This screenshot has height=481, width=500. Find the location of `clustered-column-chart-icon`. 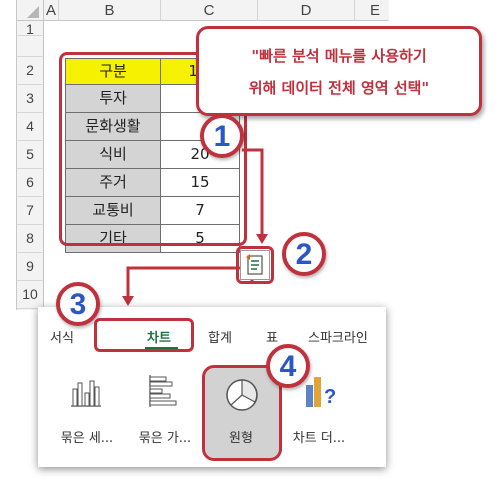

clustered-column-chart-icon is located at coordinates (86, 391).